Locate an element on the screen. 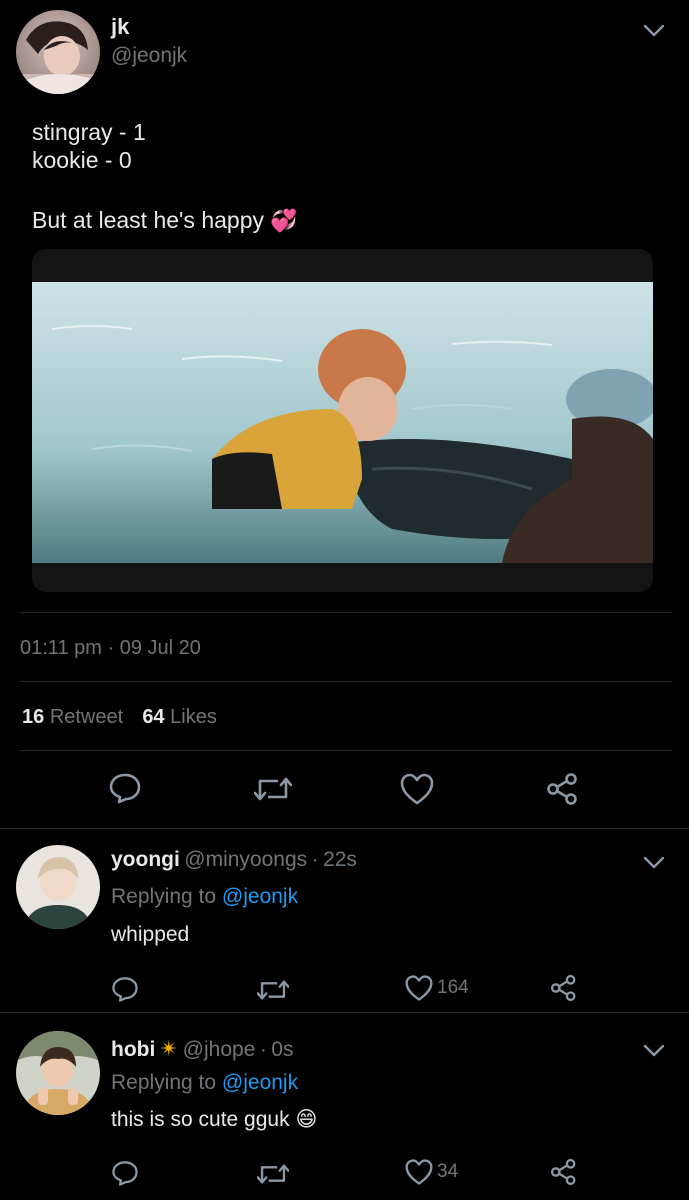 This screenshot has width=689, height=1200. reply-header: yoongi @minyoongs · 22s is located at coordinates (234, 860).